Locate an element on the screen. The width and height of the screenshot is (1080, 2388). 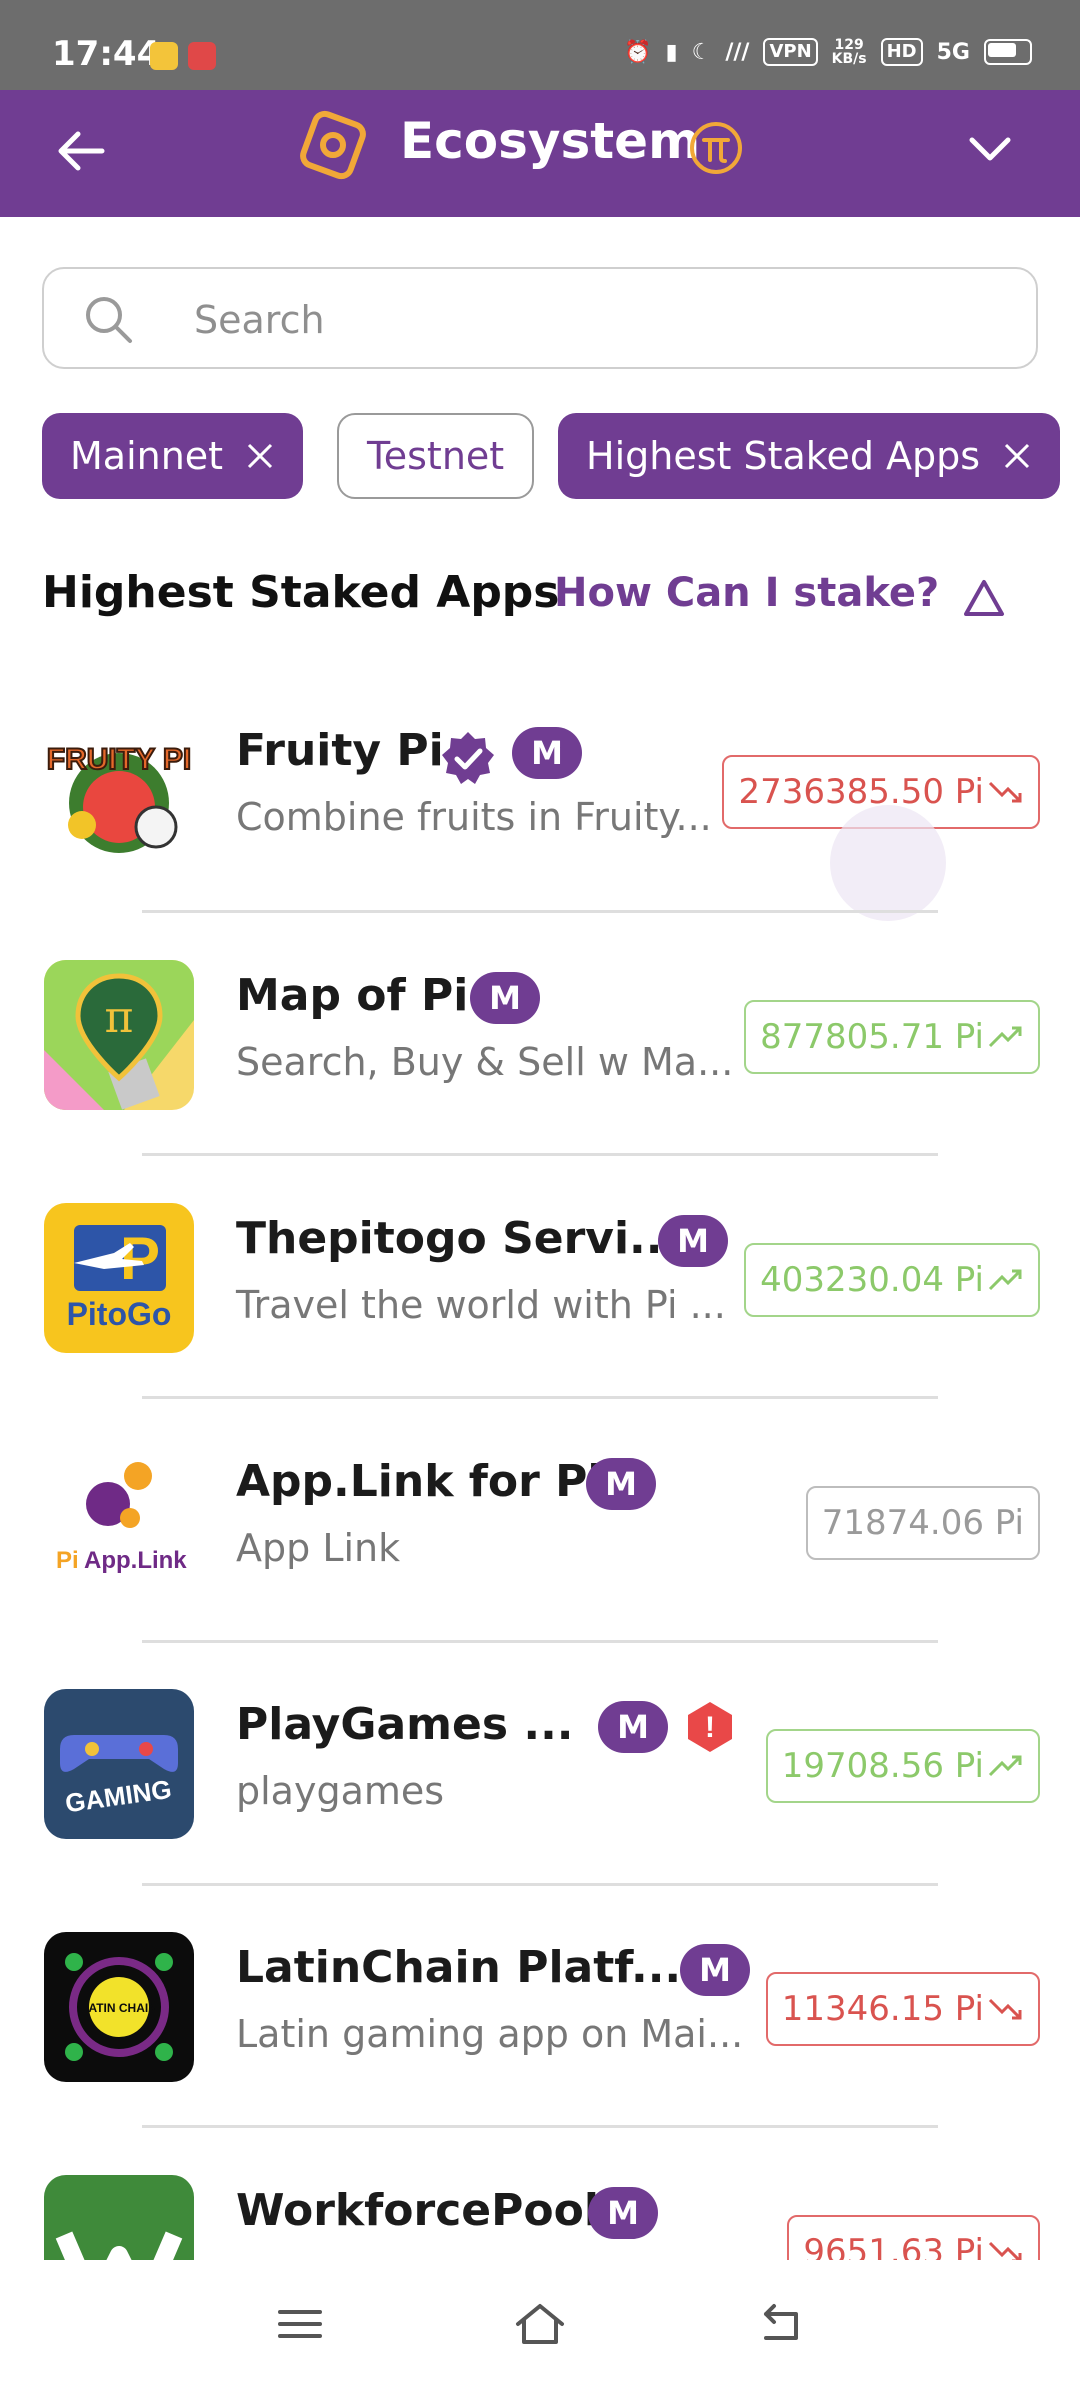
battery-icon is located at coordinates (1008, 52).